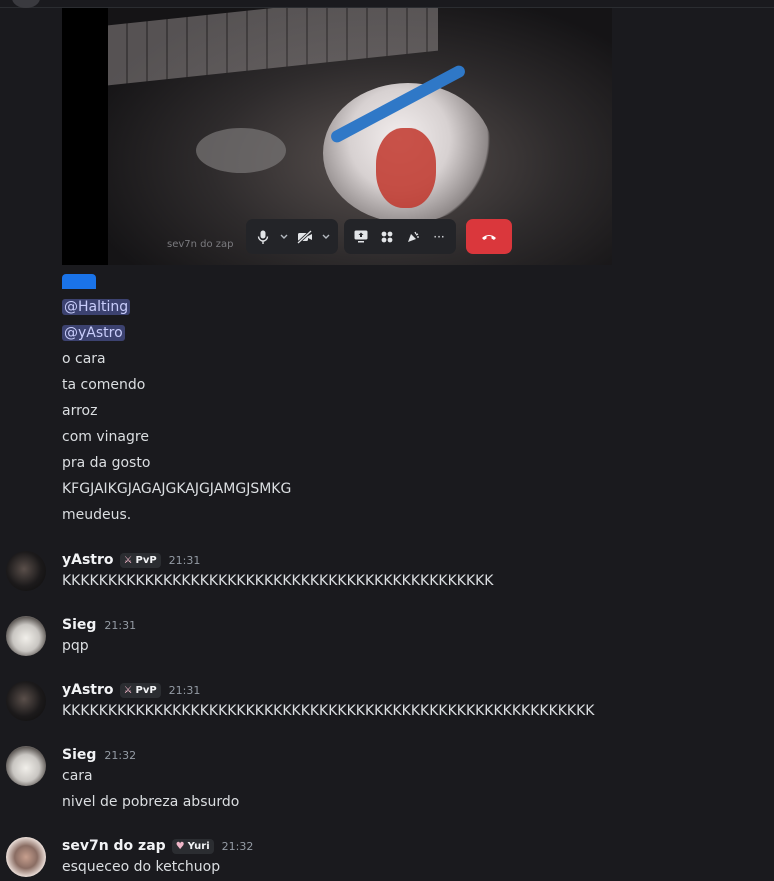 This screenshot has height=881, width=774. I want to click on video-letterbox, so click(85, 136).